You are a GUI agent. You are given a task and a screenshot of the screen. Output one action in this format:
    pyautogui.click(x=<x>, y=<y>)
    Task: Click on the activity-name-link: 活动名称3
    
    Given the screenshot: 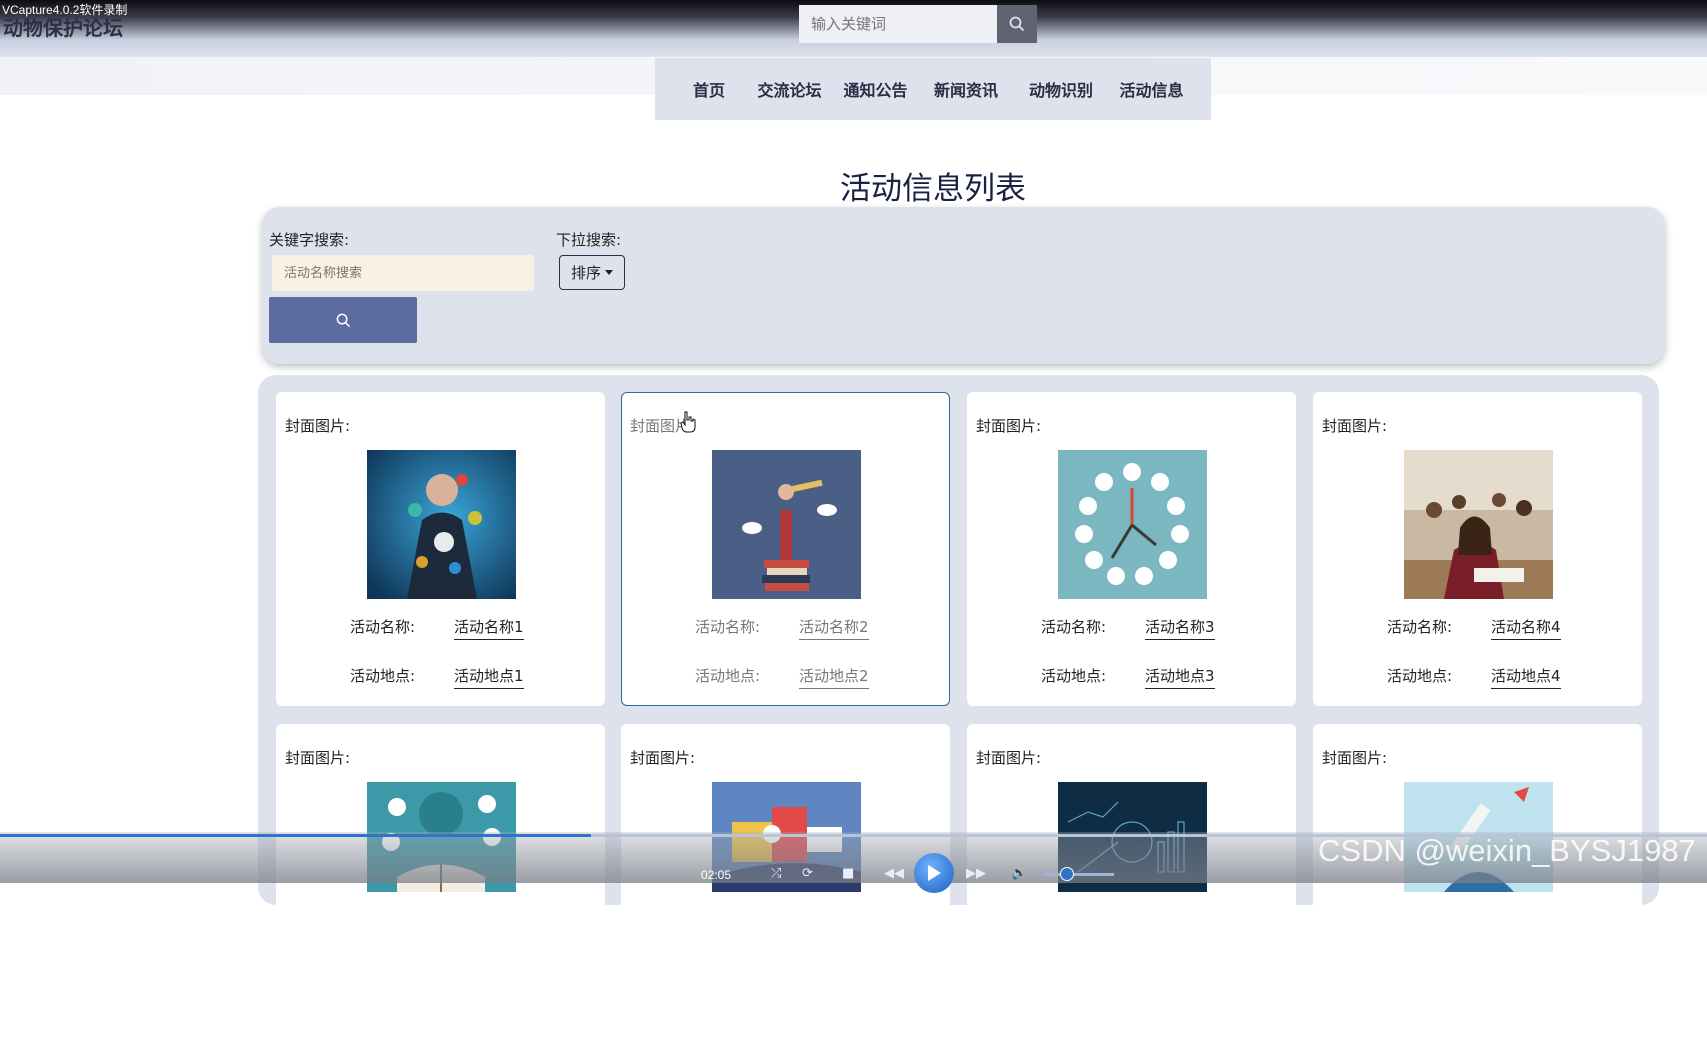 What is the action you would take?
    pyautogui.click(x=1180, y=628)
    